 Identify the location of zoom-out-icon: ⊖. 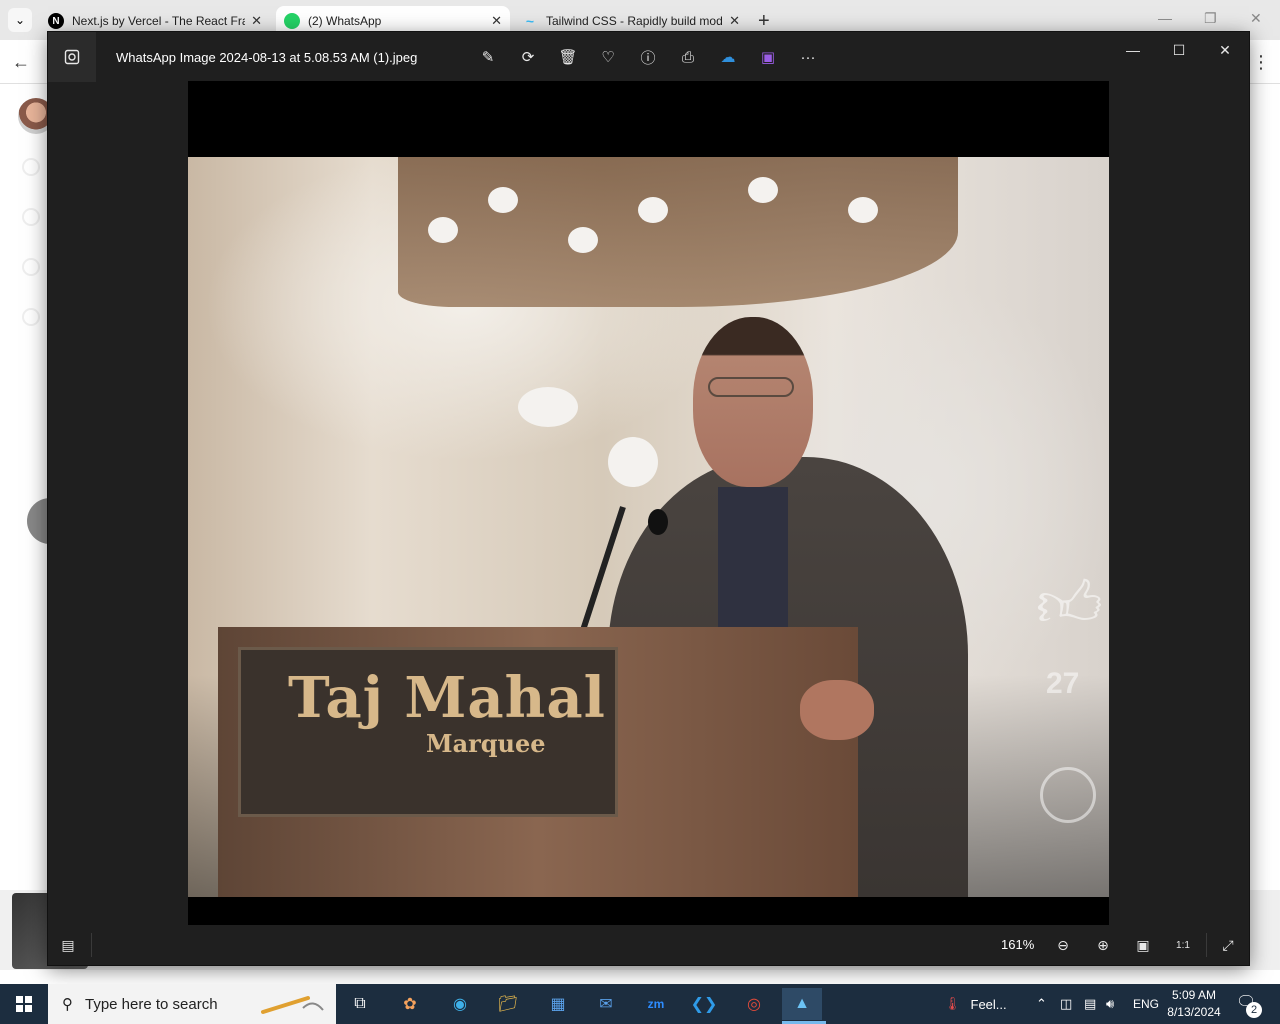
(1063, 945).